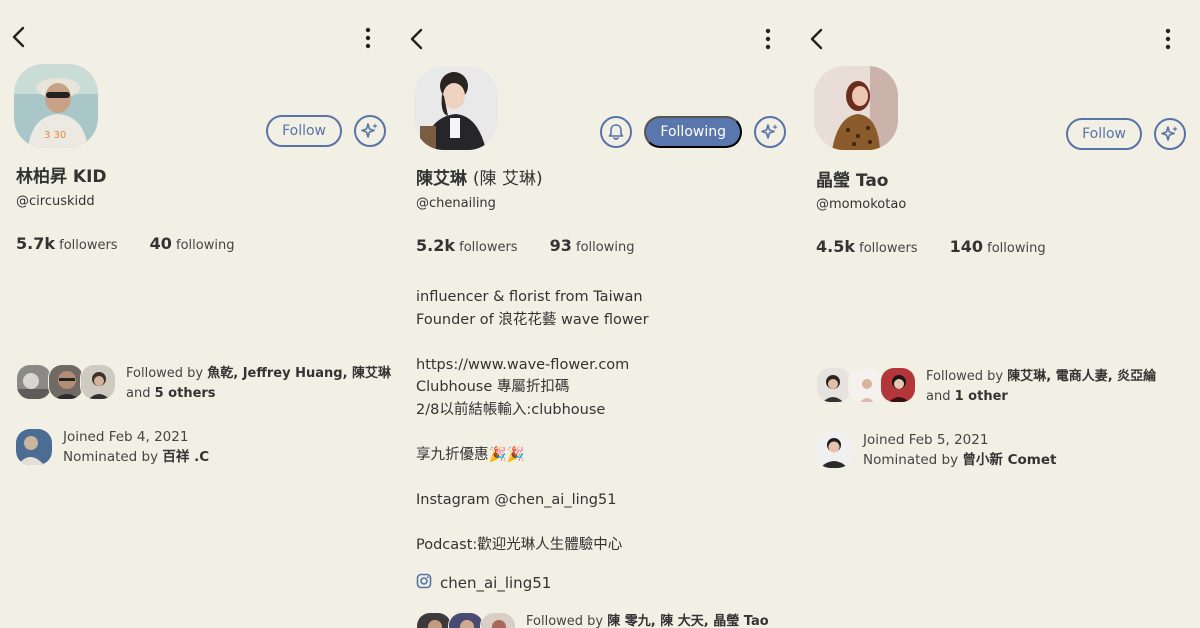  Describe the element at coordinates (125, 243) in the screenshot. I see `profile-stats: 5.7k followers 40 following` at that location.